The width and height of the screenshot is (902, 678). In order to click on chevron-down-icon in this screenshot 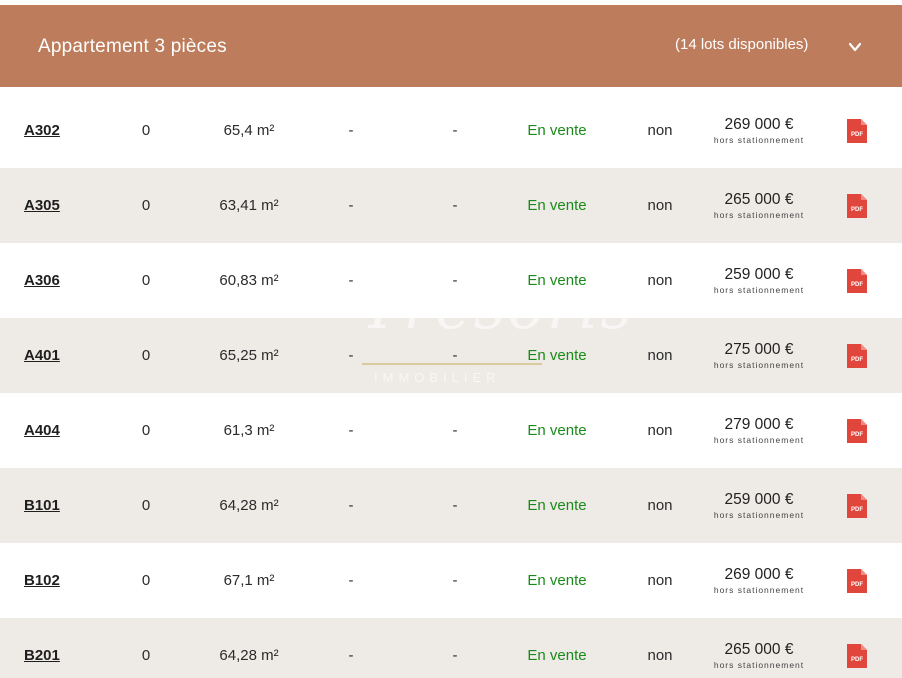, I will do `click(855, 47)`.